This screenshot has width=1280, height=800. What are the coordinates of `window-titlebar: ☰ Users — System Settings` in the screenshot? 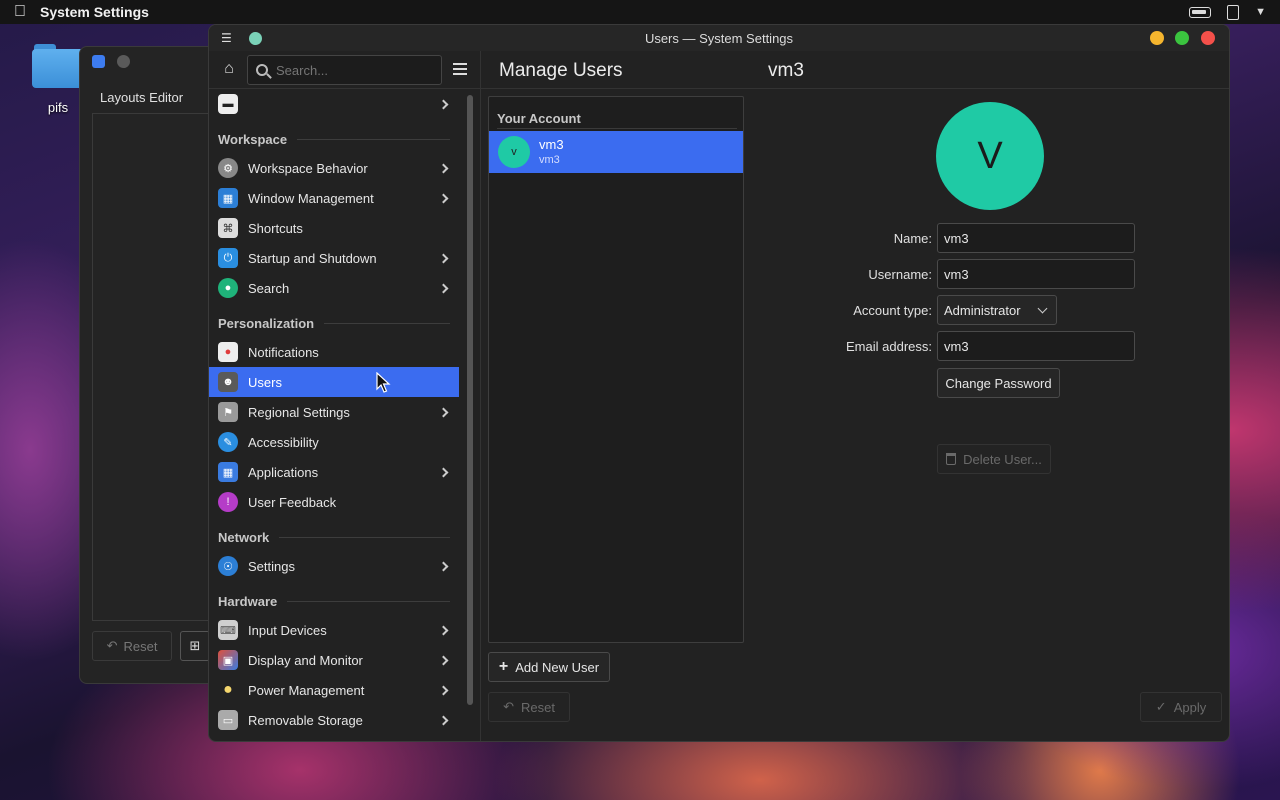 It's located at (719, 38).